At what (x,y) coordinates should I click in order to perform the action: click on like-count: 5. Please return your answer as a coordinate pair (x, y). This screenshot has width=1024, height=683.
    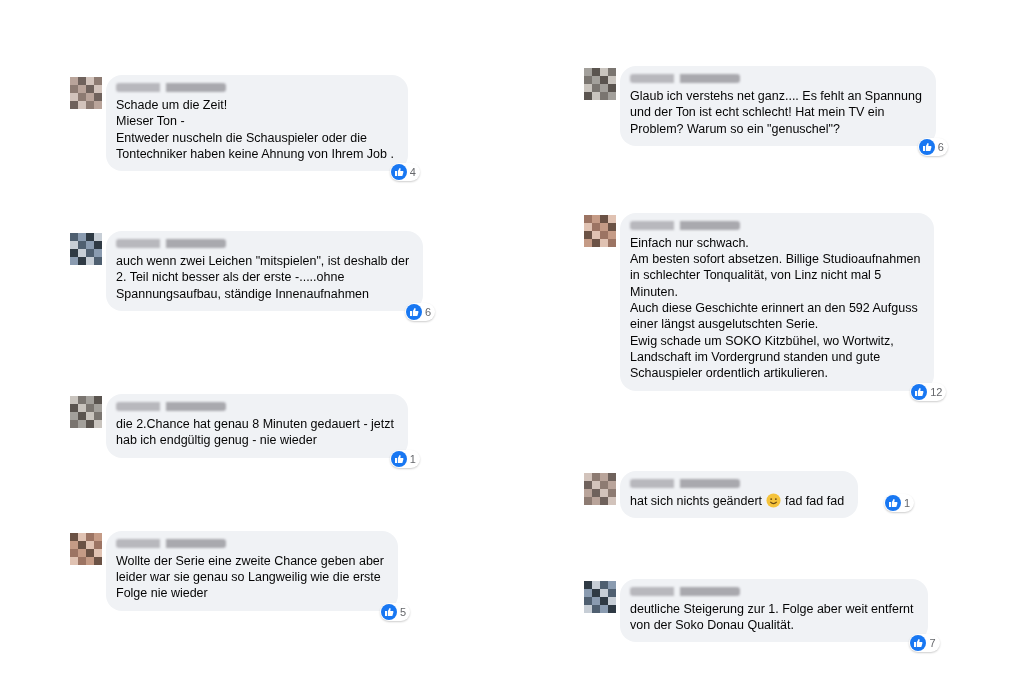
    Looking at the image, I should click on (402, 611).